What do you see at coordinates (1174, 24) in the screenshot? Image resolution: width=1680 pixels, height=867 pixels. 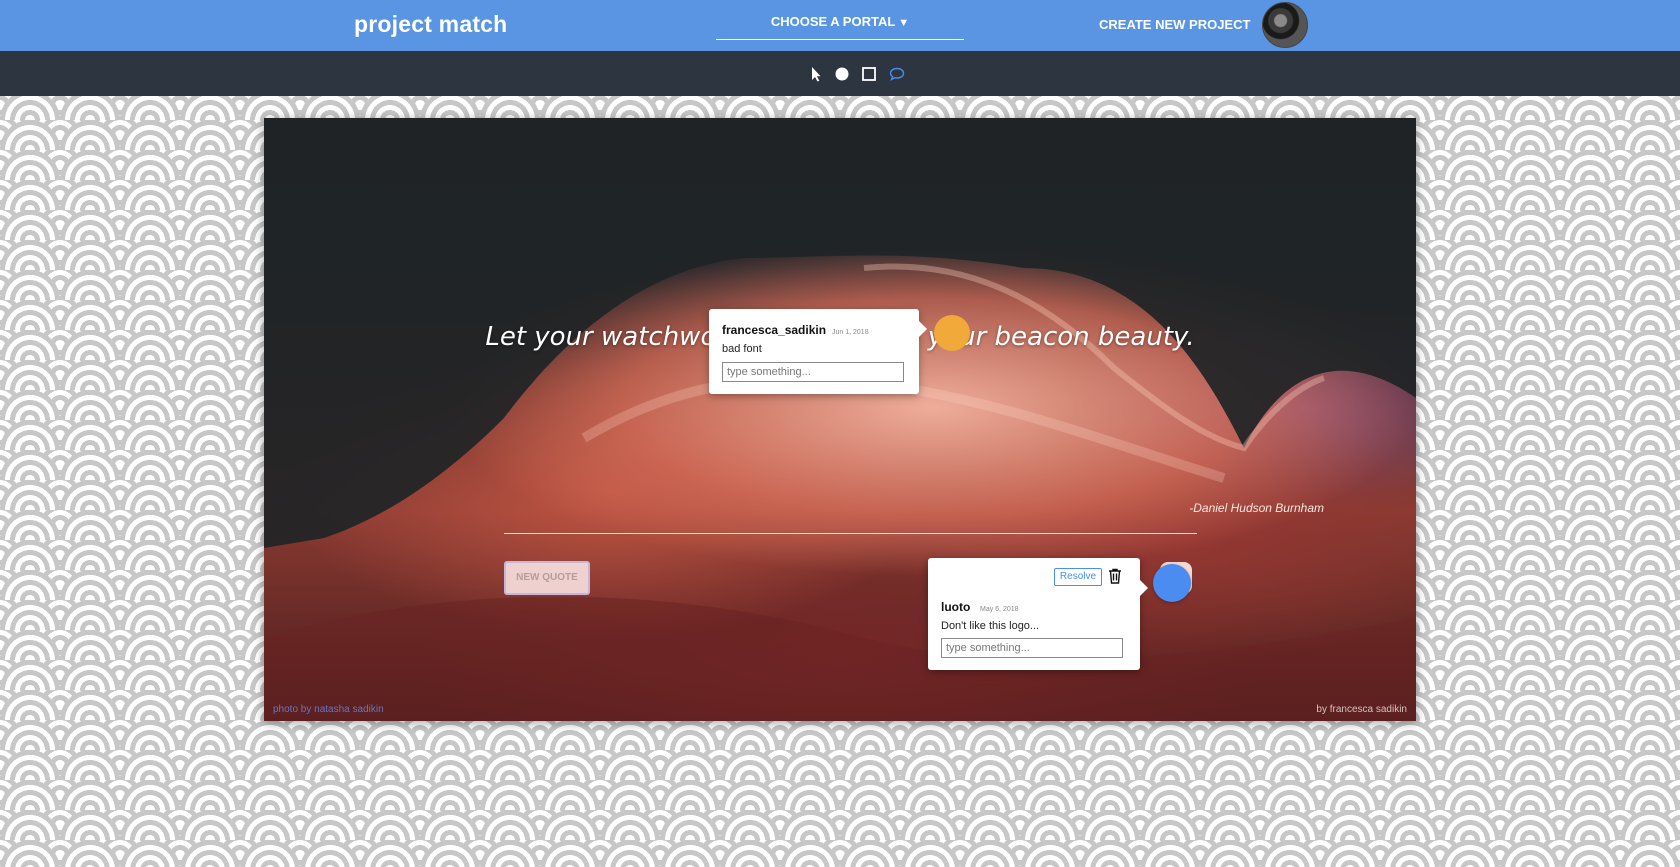 I see `create-new-project-button: CREATE NEW PROJECT` at bounding box center [1174, 24].